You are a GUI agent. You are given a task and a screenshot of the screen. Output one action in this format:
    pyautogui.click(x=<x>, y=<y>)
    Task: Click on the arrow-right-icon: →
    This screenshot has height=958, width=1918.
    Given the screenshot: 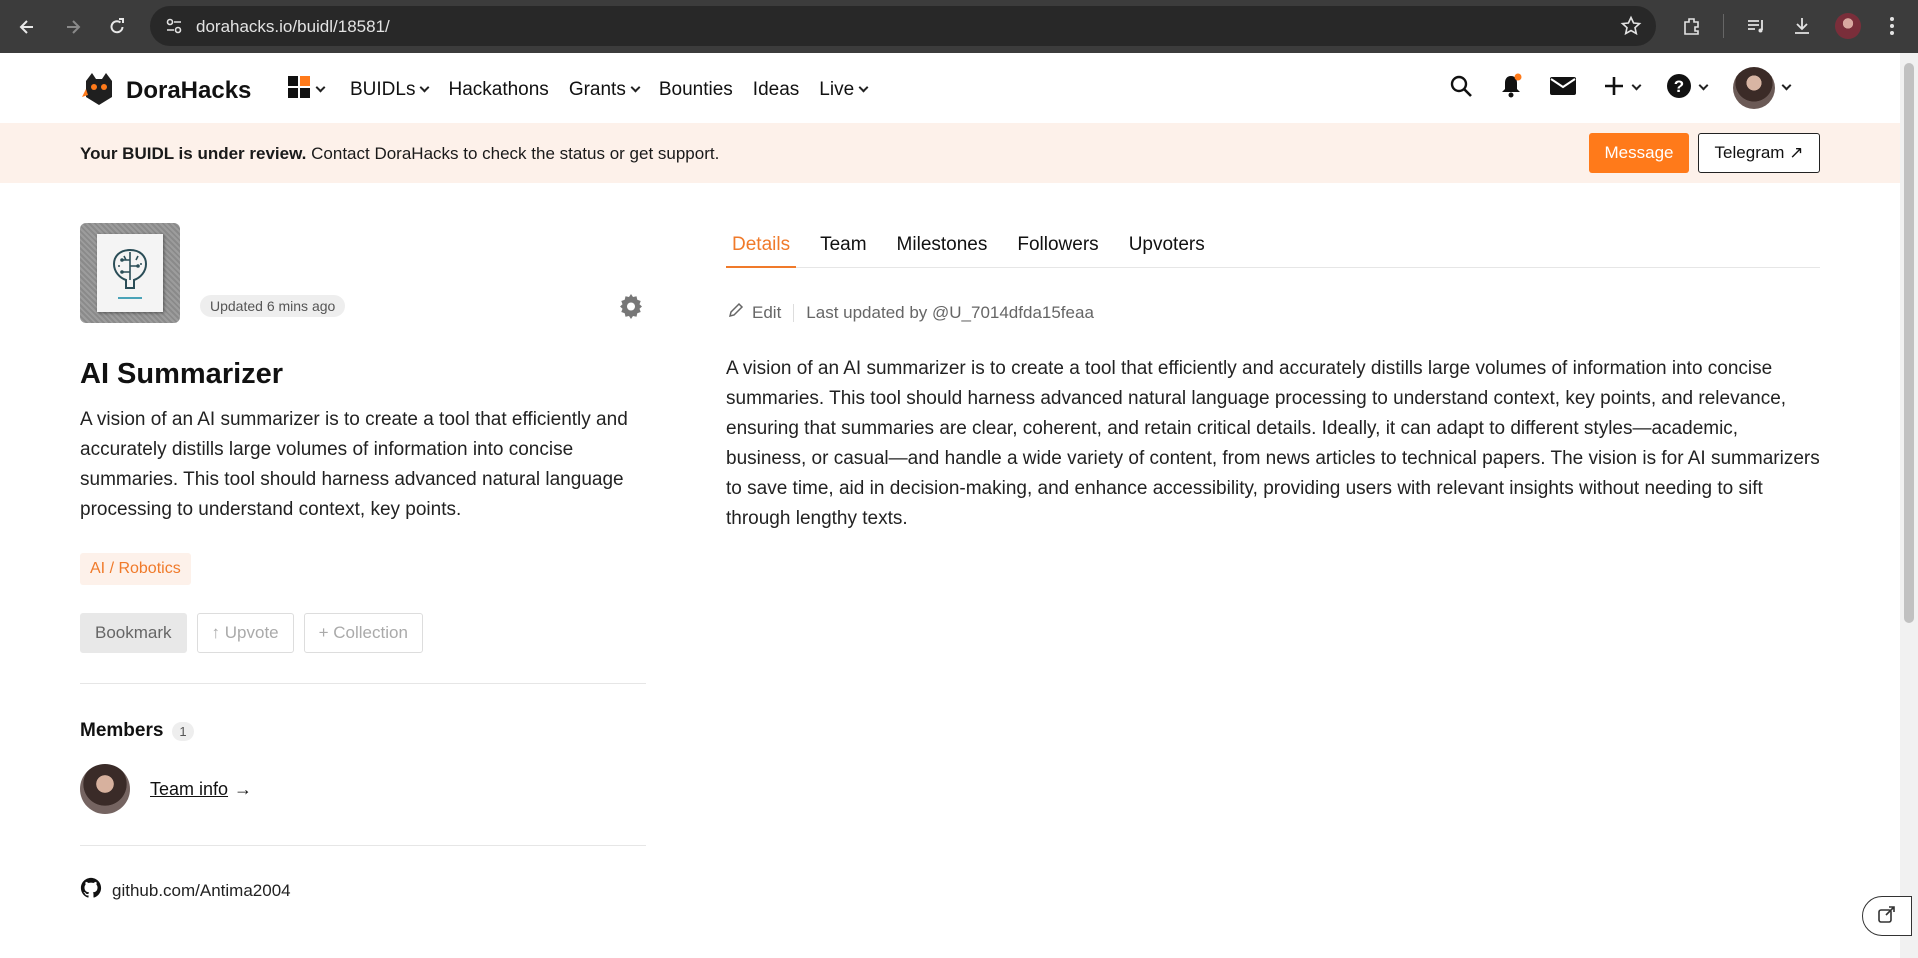 What is the action you would take?
    pyautogui.click(x=243, y=788)
    